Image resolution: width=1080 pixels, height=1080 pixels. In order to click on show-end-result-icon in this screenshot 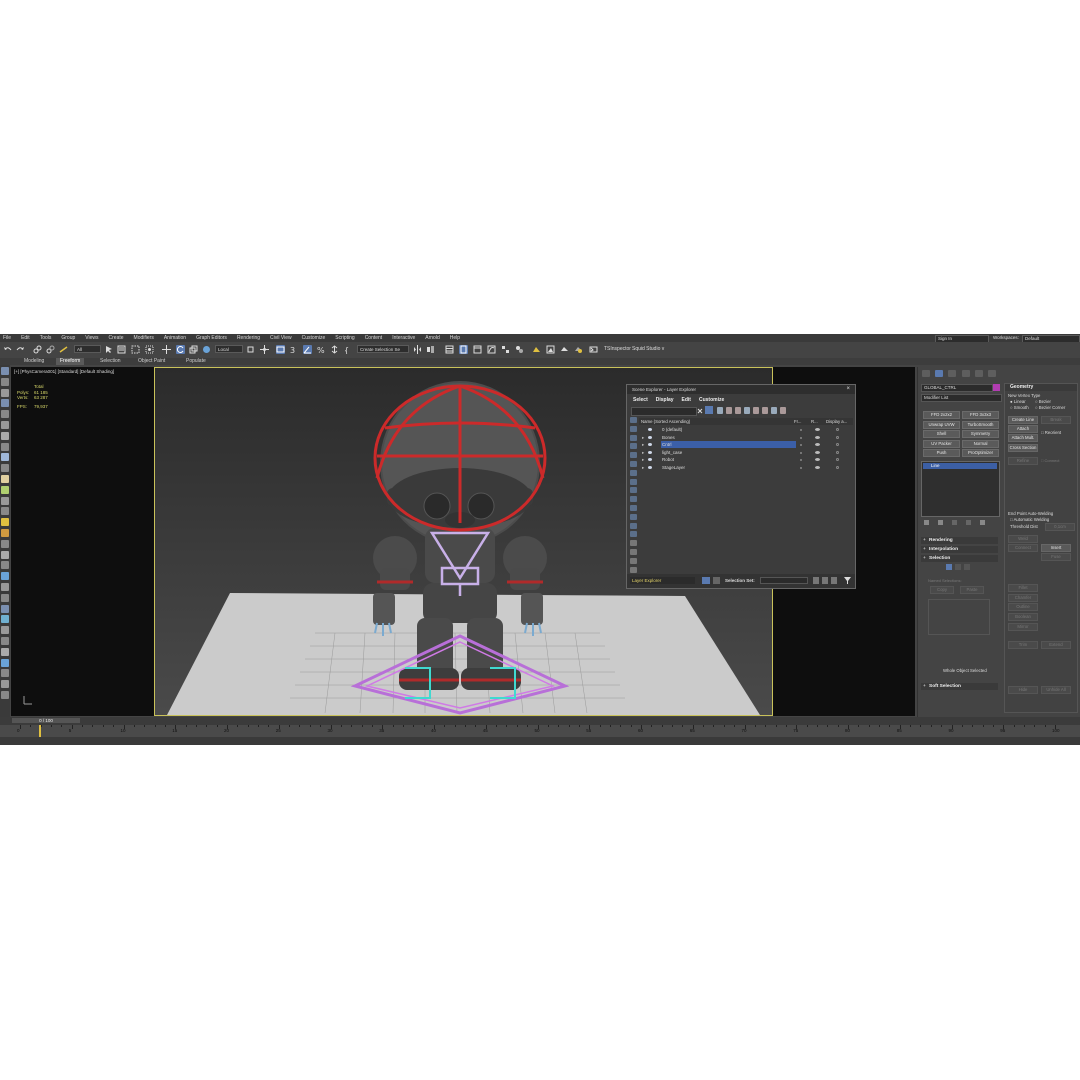, I will do `click(940, 522)`.